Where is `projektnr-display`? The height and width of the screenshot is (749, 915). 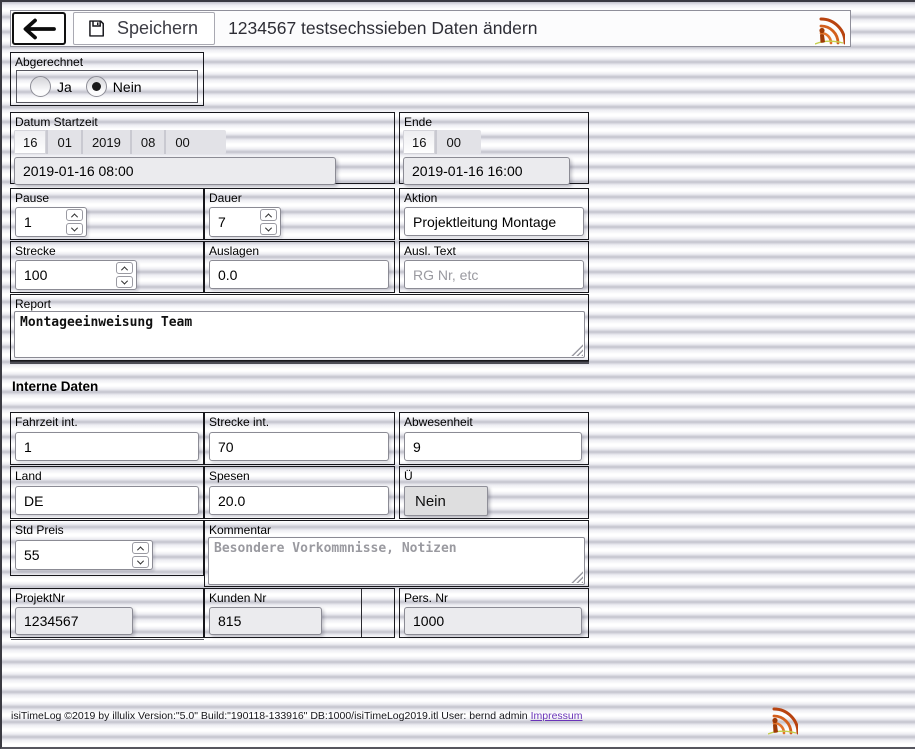
projektnr-display is located at coordinates (74, 621).